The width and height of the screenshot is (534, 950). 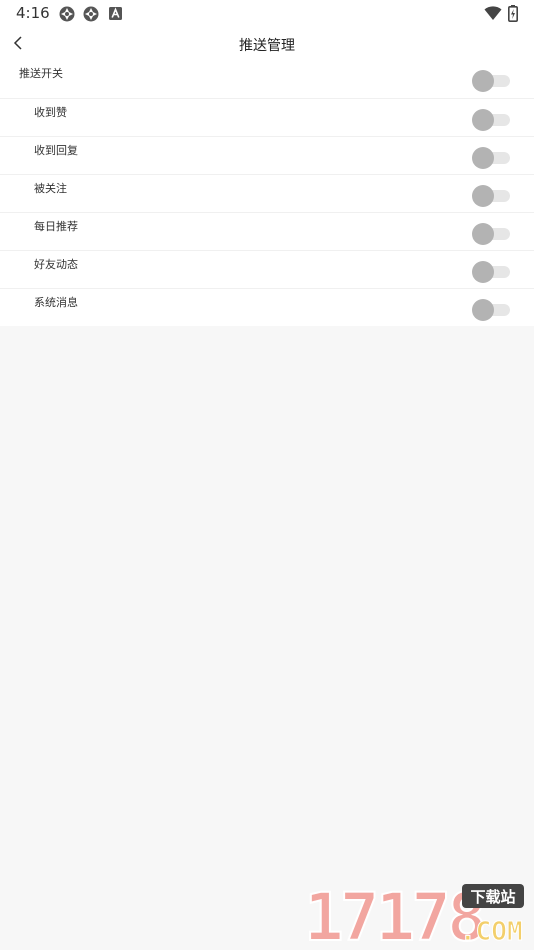 I want to click on push-master-switch-label: 推送开关, so click(x=41, y=73).